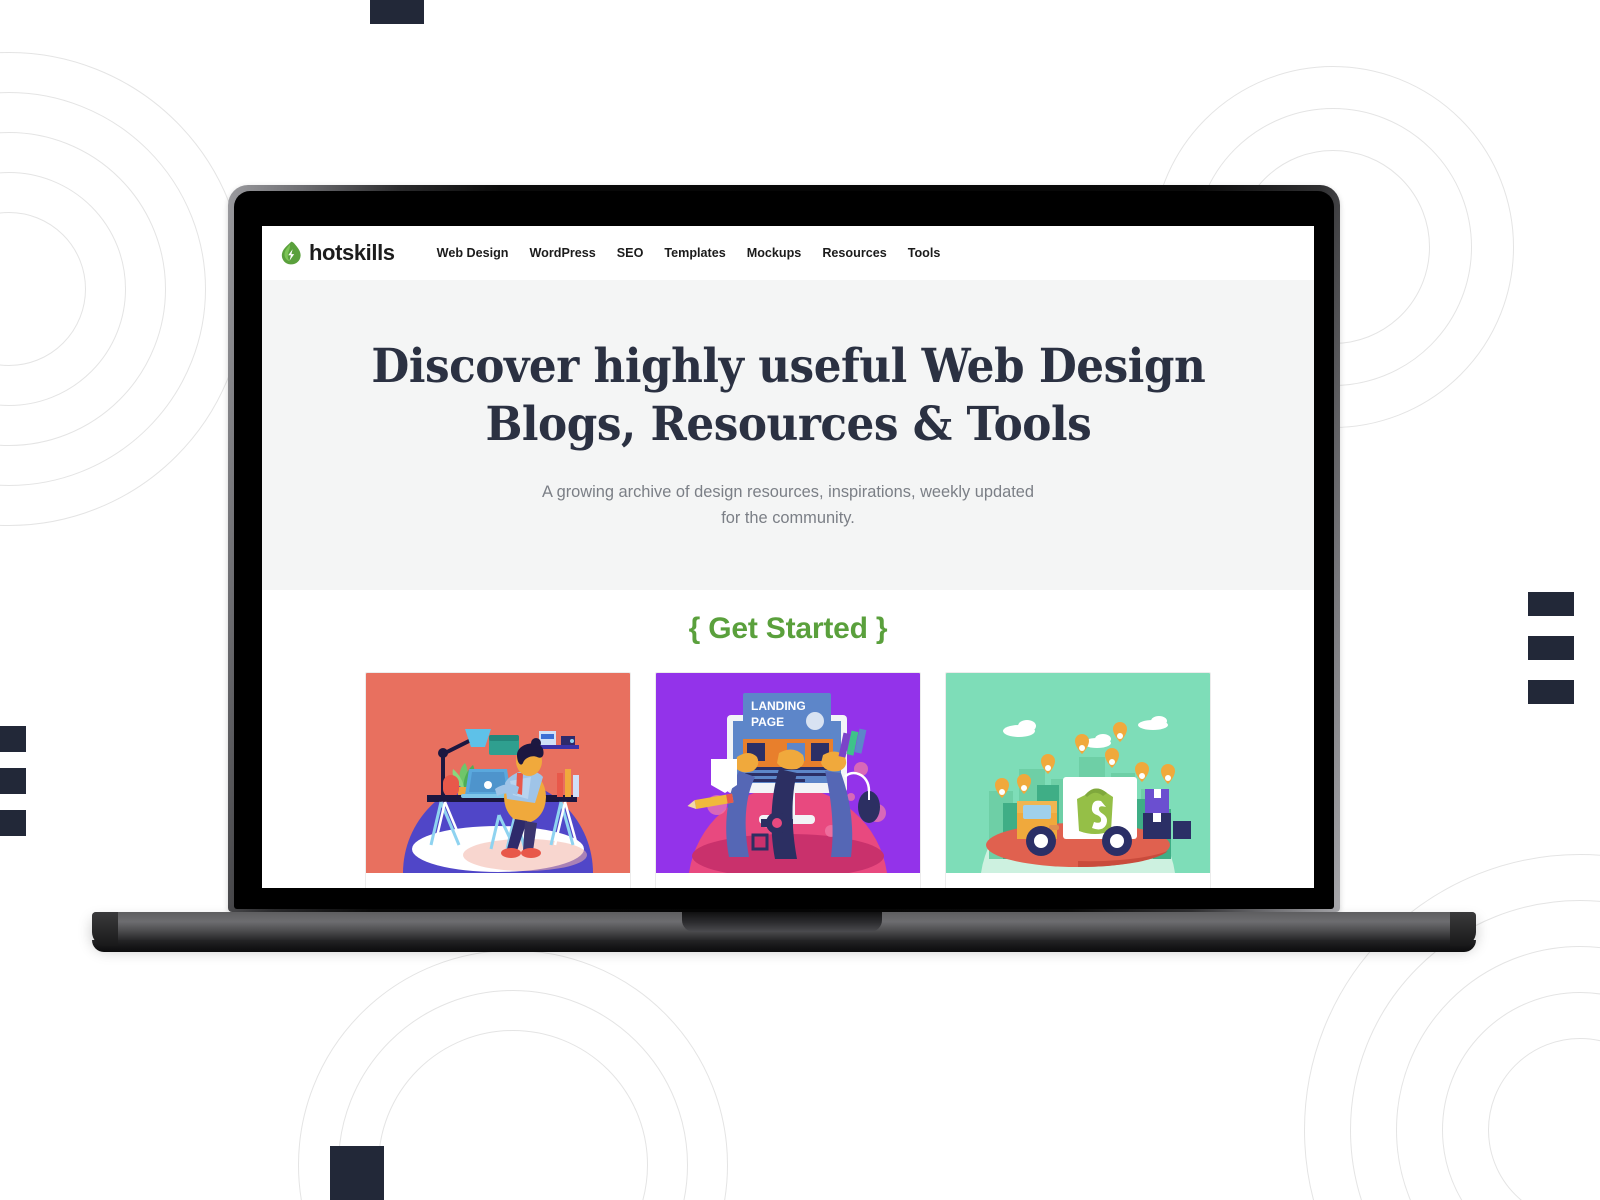  Describe the element at coordinates (473, 253) in the screenshot. I see `nav-item-web-design: Web Design` at that location.